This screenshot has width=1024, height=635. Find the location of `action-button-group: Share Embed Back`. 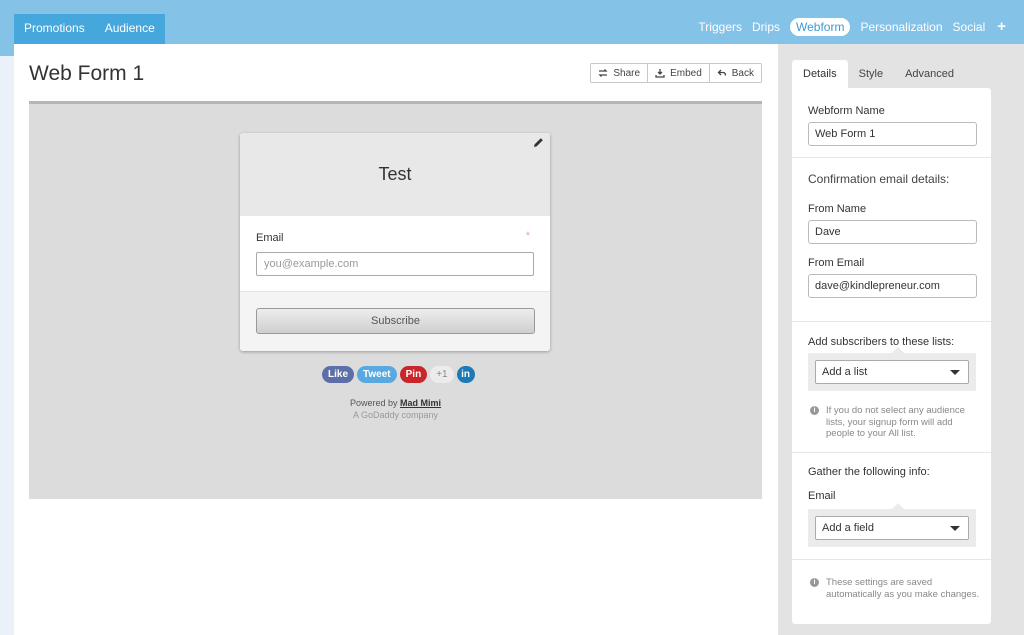

action-button-group: Share Embed Back is located at coordinates (676, 73).